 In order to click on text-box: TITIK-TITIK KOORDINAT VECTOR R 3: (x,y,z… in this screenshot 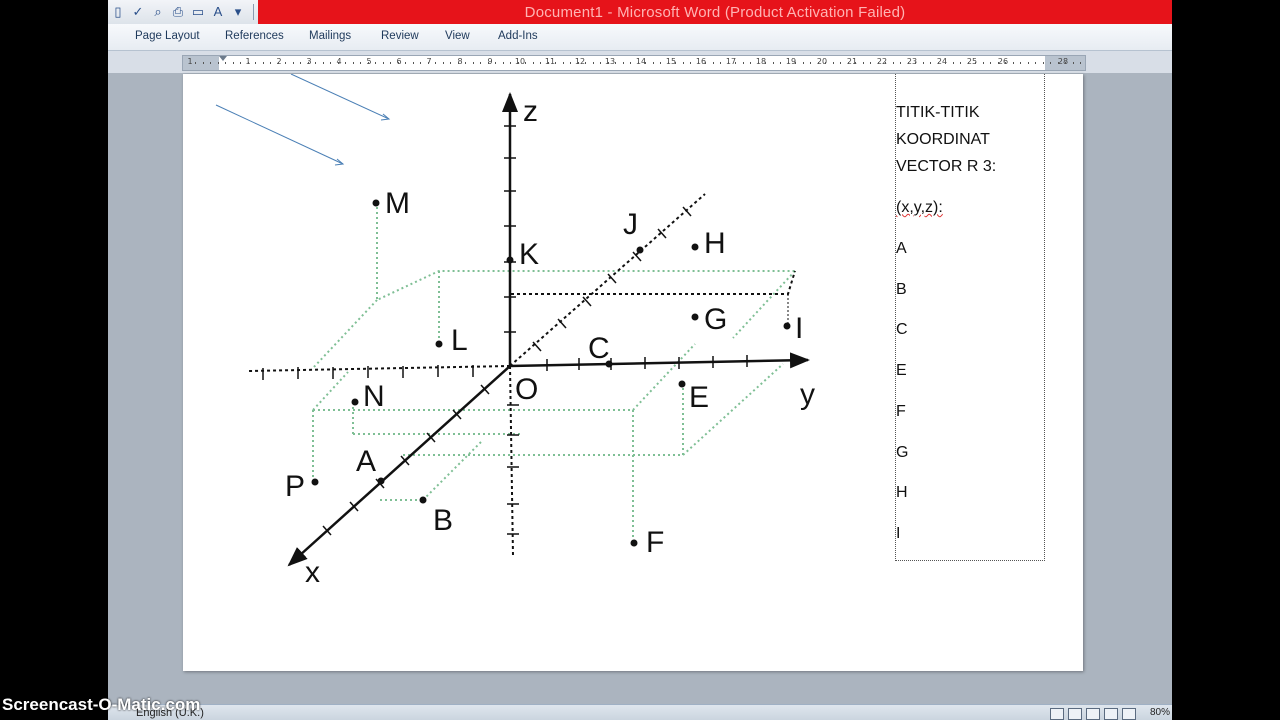, I will do `click(970, 317)`.